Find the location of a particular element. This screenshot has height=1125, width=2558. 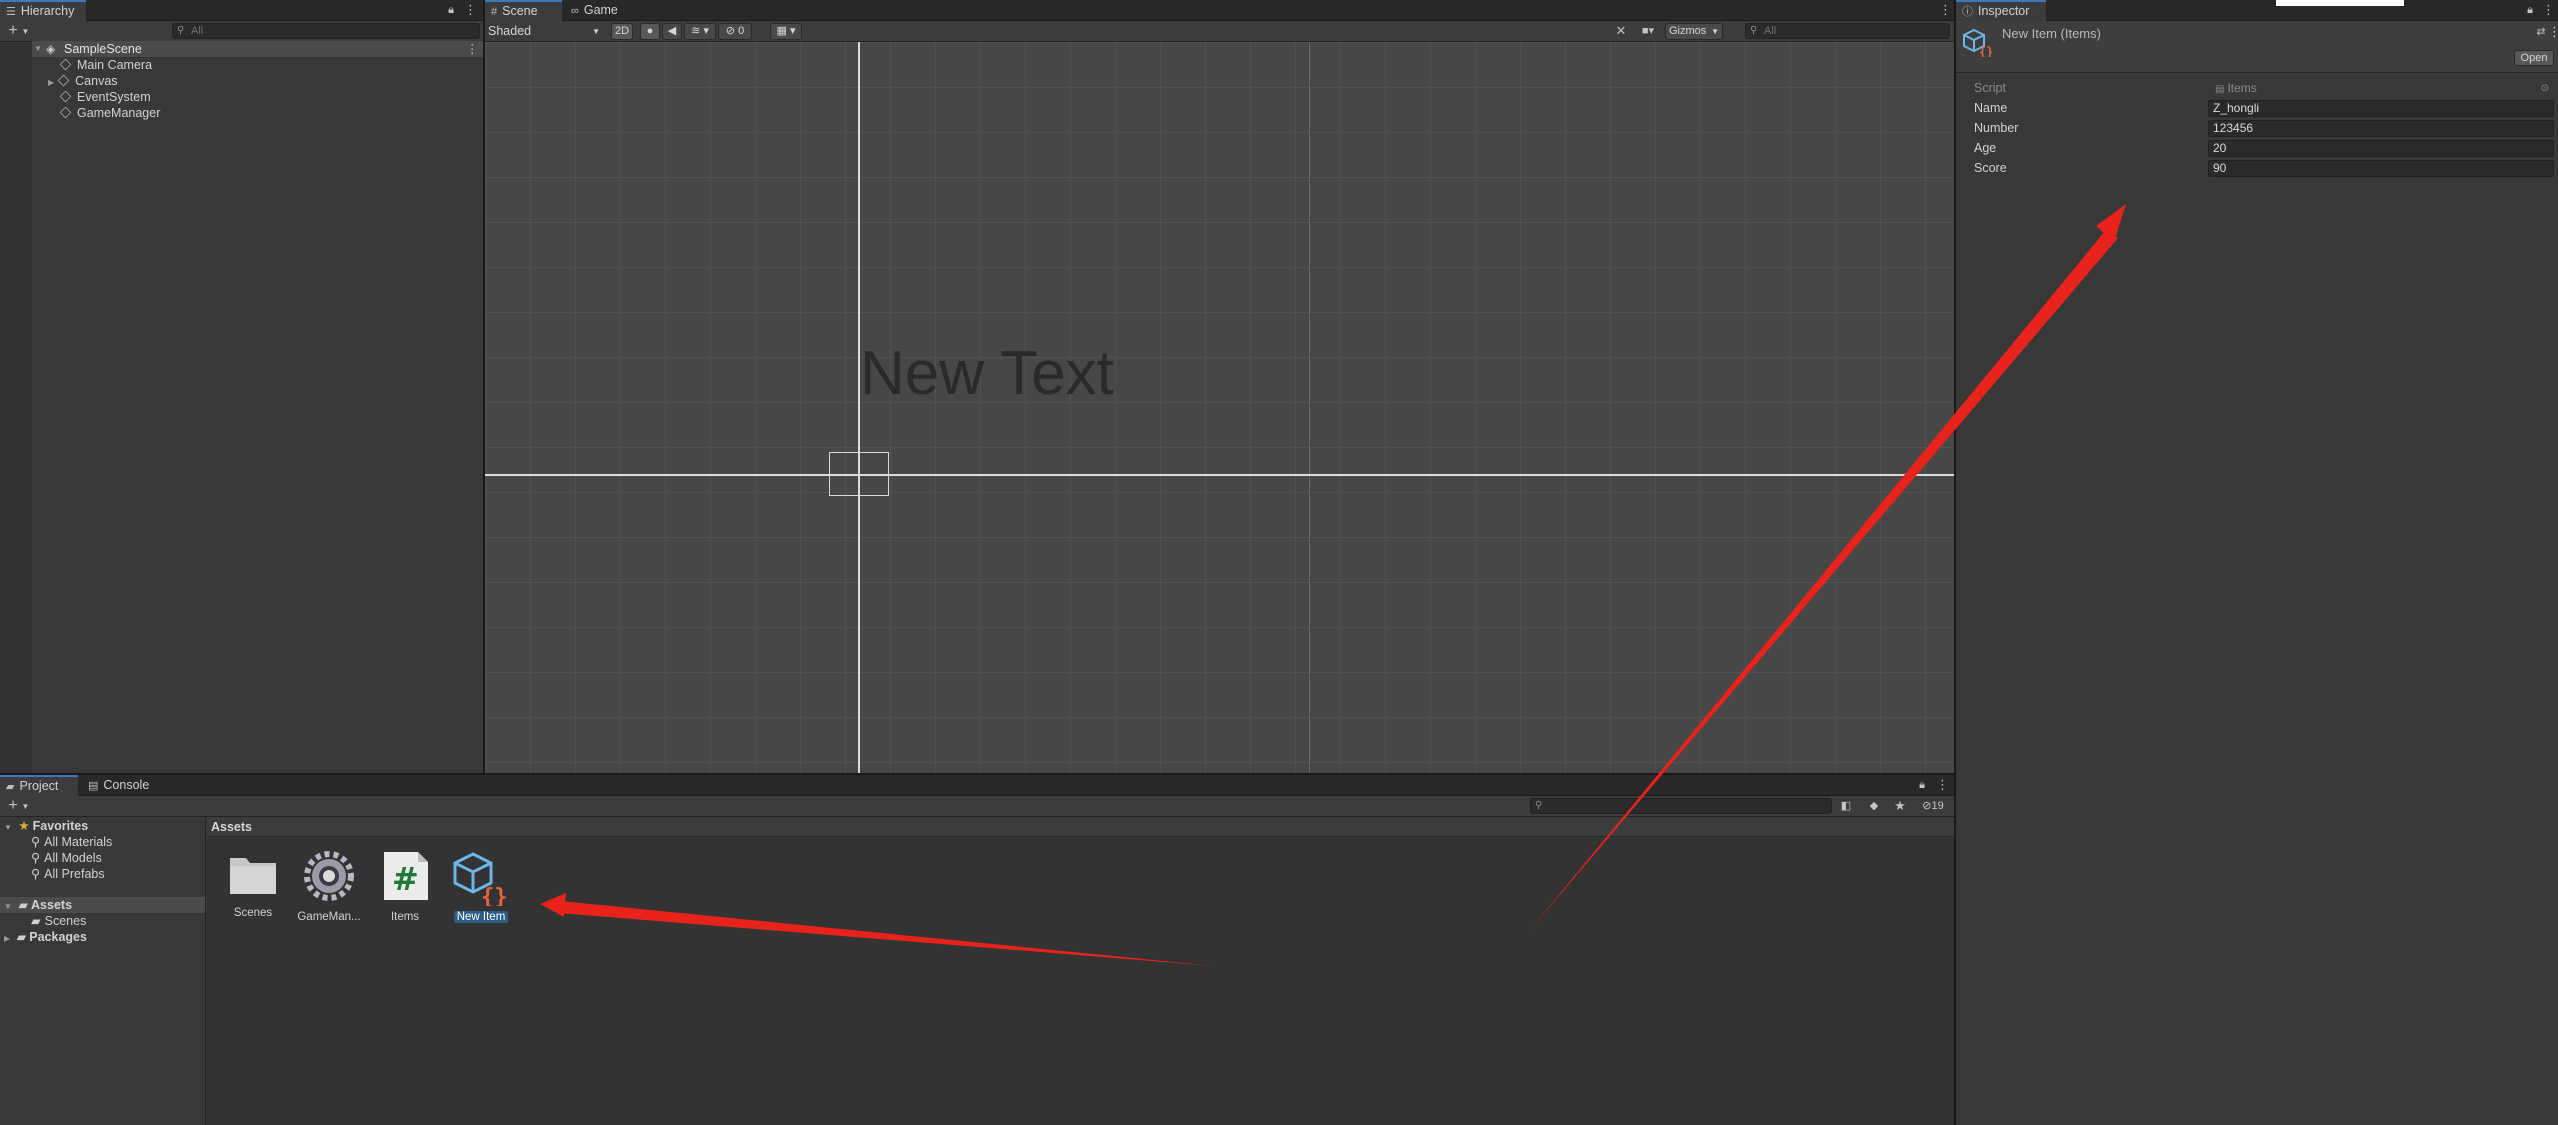

grid-icon: # is located at coordinates (494, 12).